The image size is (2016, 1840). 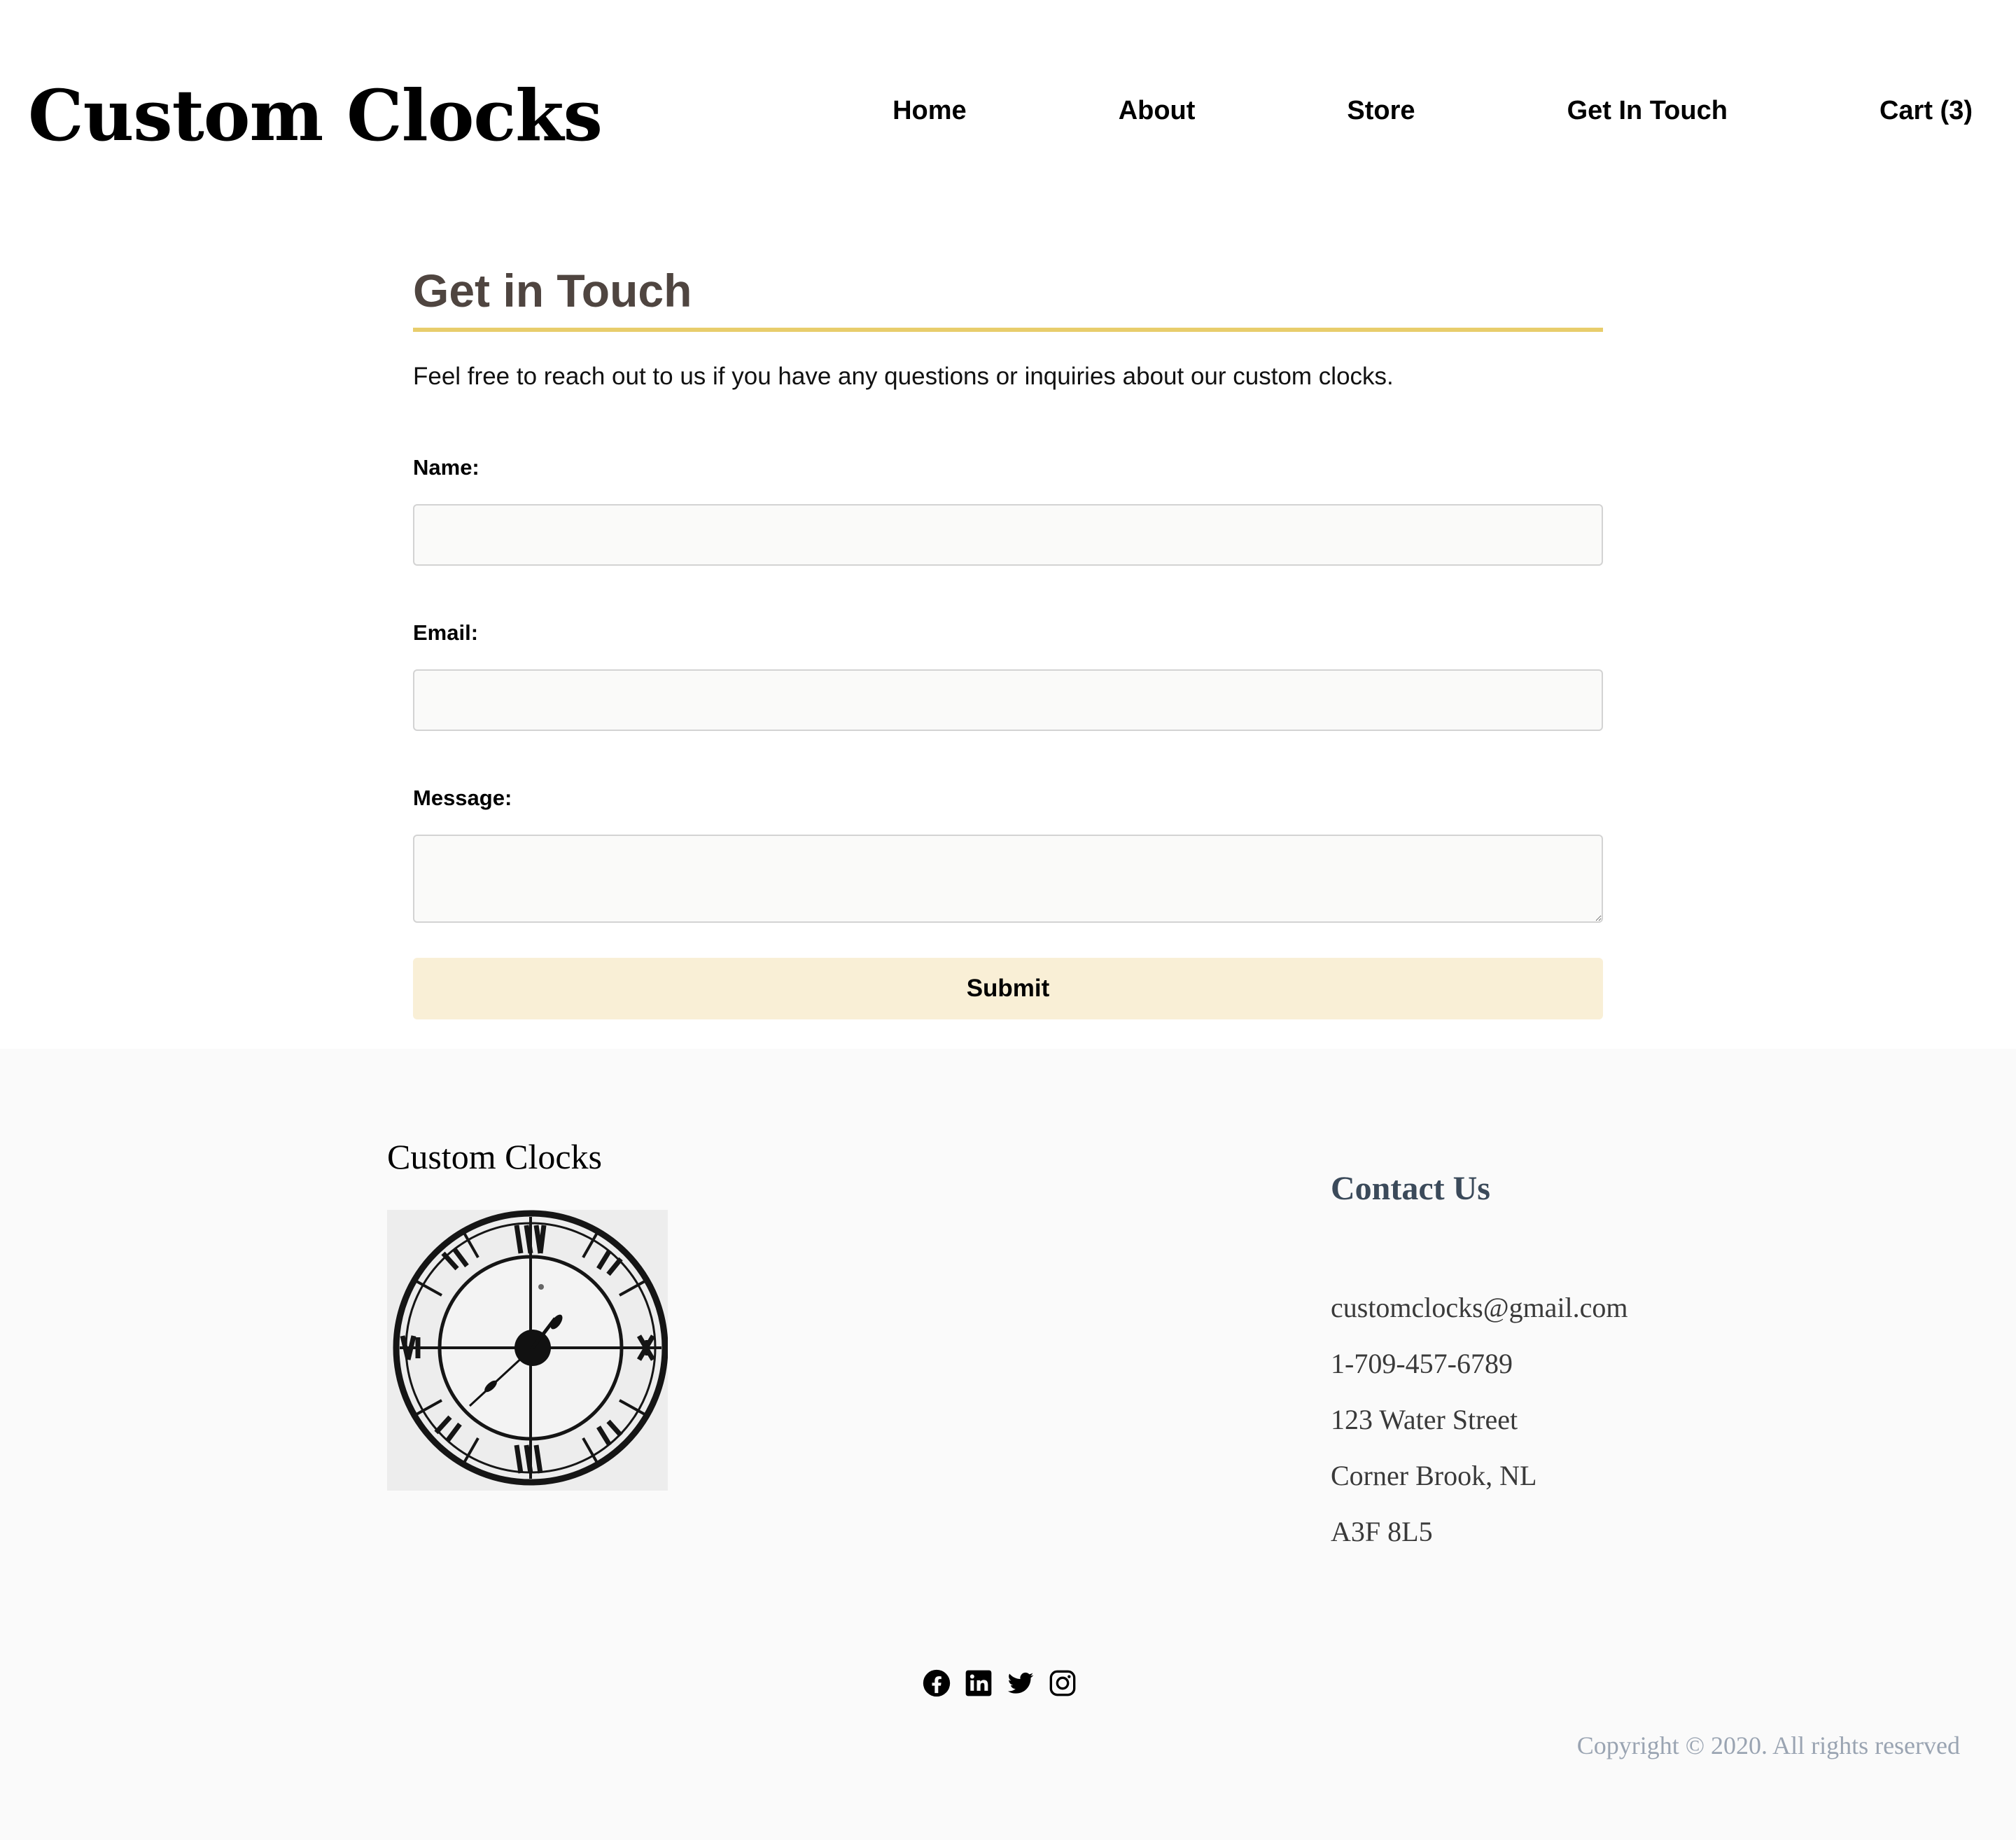 I want to click on social-links, so click(x=1000, y=1683).